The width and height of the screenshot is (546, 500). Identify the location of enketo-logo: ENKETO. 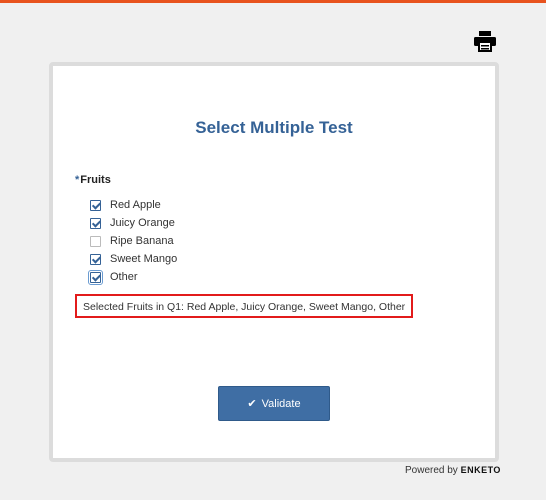
(481, 470).